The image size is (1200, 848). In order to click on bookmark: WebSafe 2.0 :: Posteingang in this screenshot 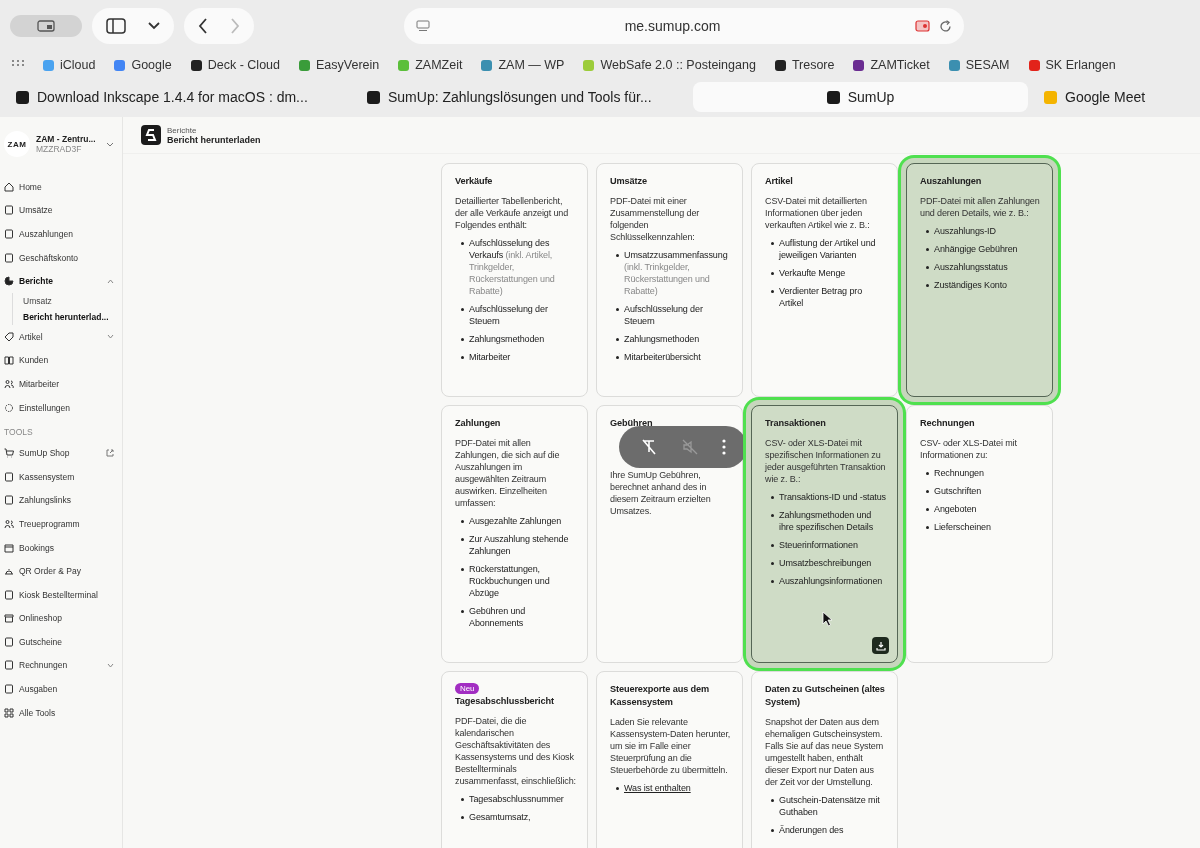, I will do `click(669, 65)`.